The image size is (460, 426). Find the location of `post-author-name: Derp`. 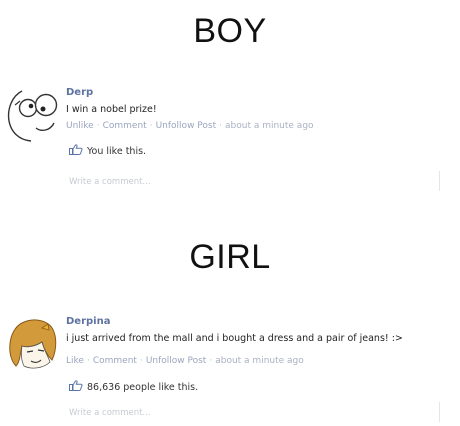

post-author-name: Derp is located at coordinates (79, 92).